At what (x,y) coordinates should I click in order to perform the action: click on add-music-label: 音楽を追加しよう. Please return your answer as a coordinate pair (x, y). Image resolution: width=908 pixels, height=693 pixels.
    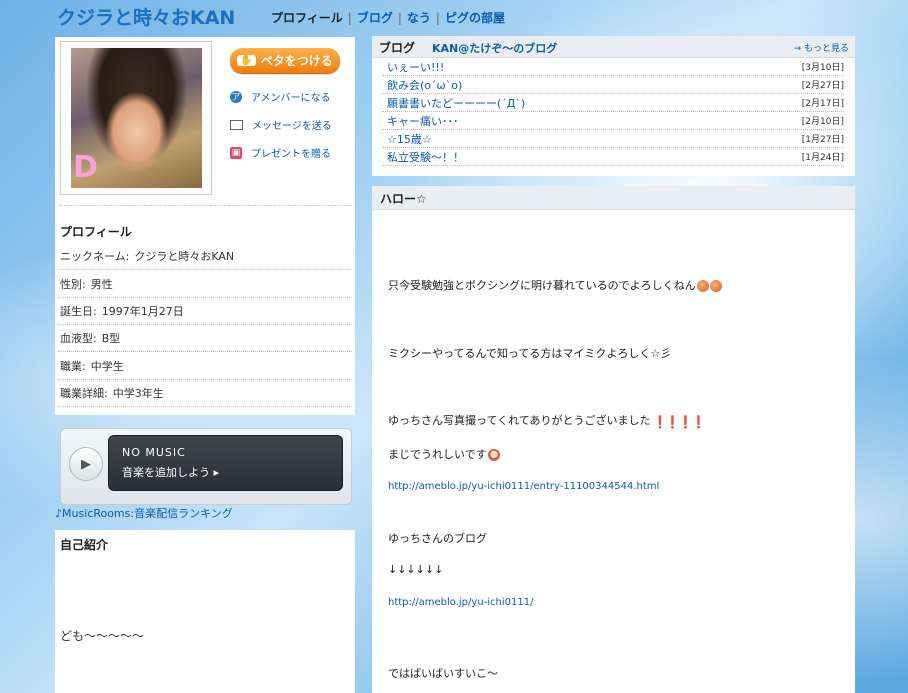
    Looking at the image, I should click on (166, 472).